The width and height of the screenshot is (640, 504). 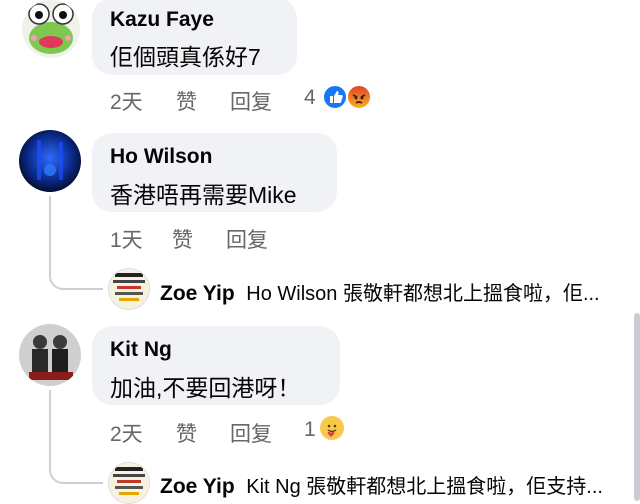 I want to click on angry-icon, so click(x=359, y=97).